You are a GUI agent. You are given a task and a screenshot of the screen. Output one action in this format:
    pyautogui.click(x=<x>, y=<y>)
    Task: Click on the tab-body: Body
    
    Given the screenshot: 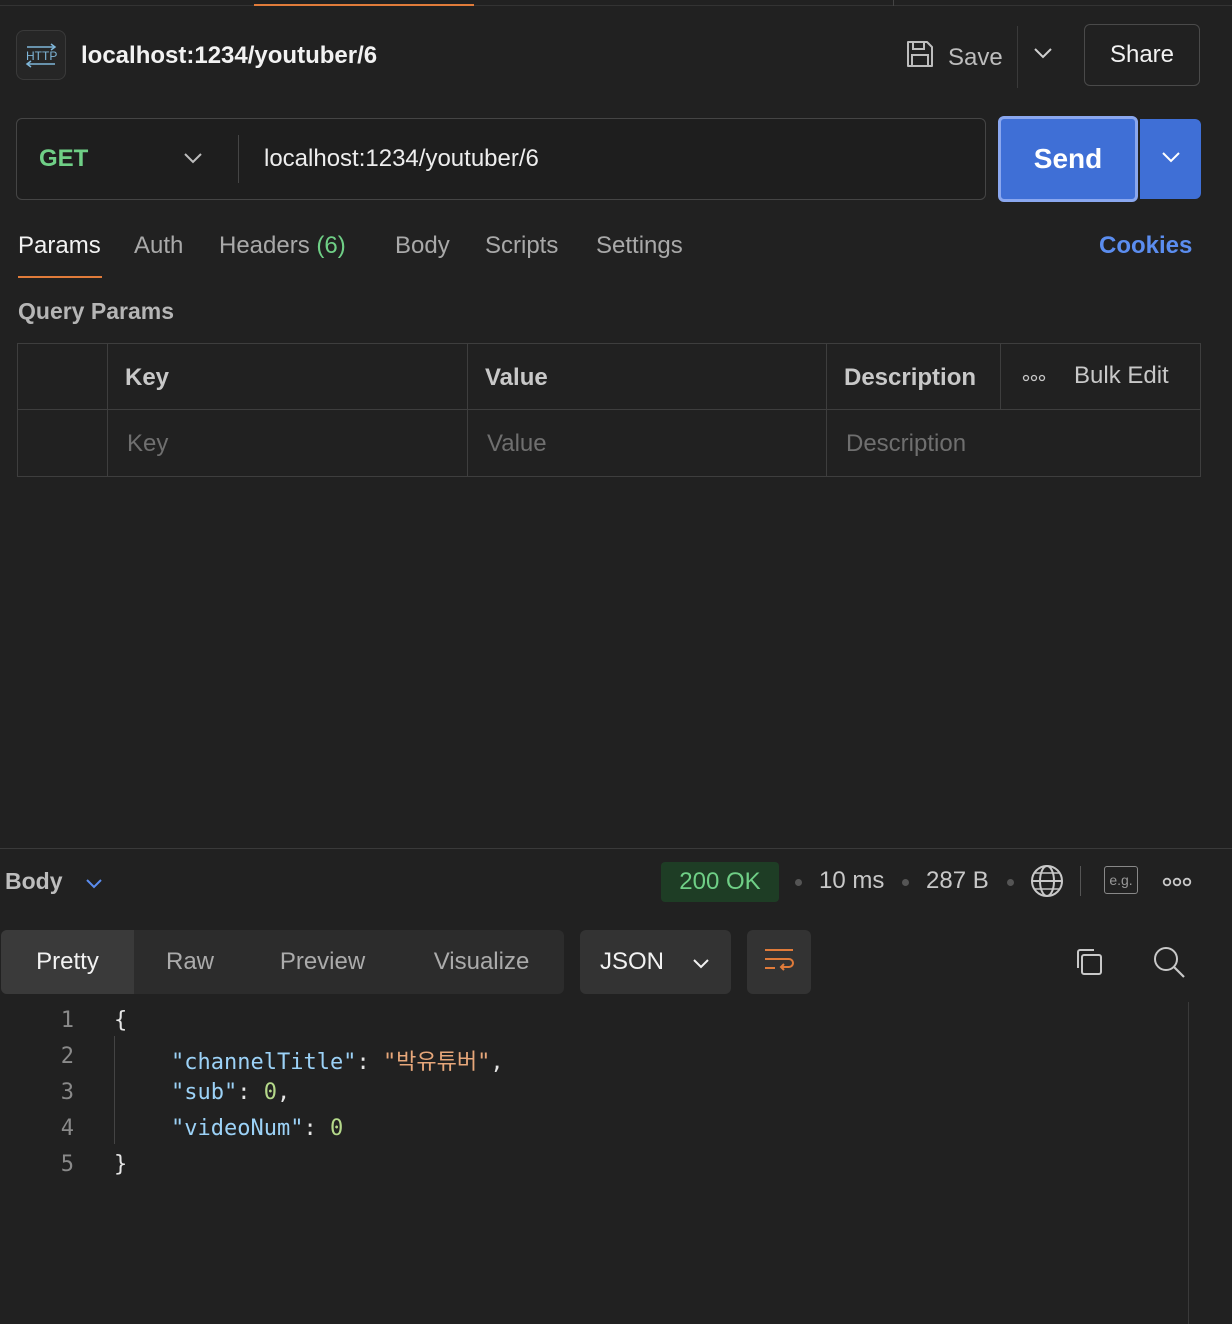 What is the action you would take?
    pyautogui.click(x=422, y=246)
    